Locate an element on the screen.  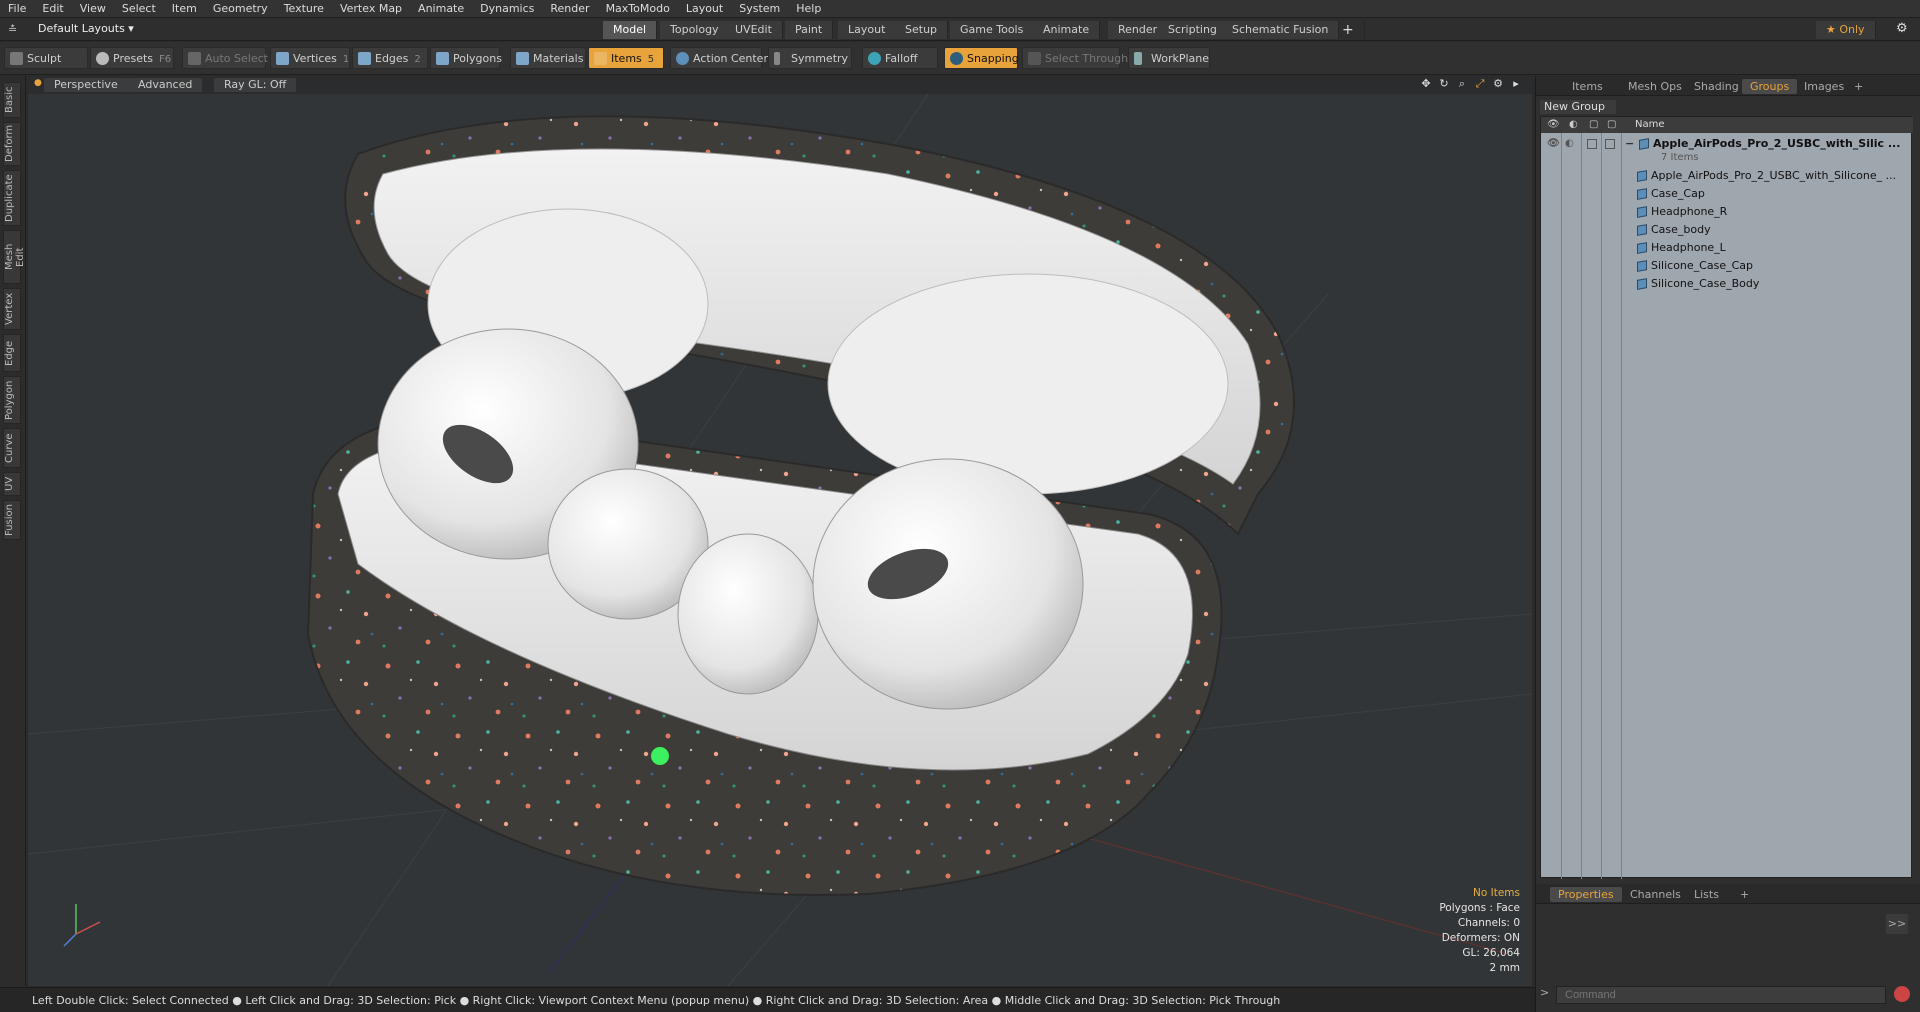
left-tab-polygon: Polygon is located at coordinates (12, 400).